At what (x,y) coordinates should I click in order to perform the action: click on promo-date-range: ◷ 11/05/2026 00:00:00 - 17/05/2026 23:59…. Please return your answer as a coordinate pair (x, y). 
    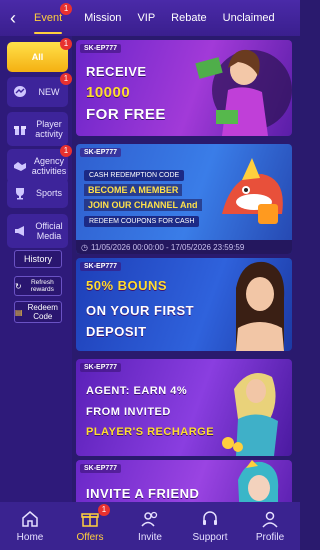
    Looking at the image, I should click on (184, 247).